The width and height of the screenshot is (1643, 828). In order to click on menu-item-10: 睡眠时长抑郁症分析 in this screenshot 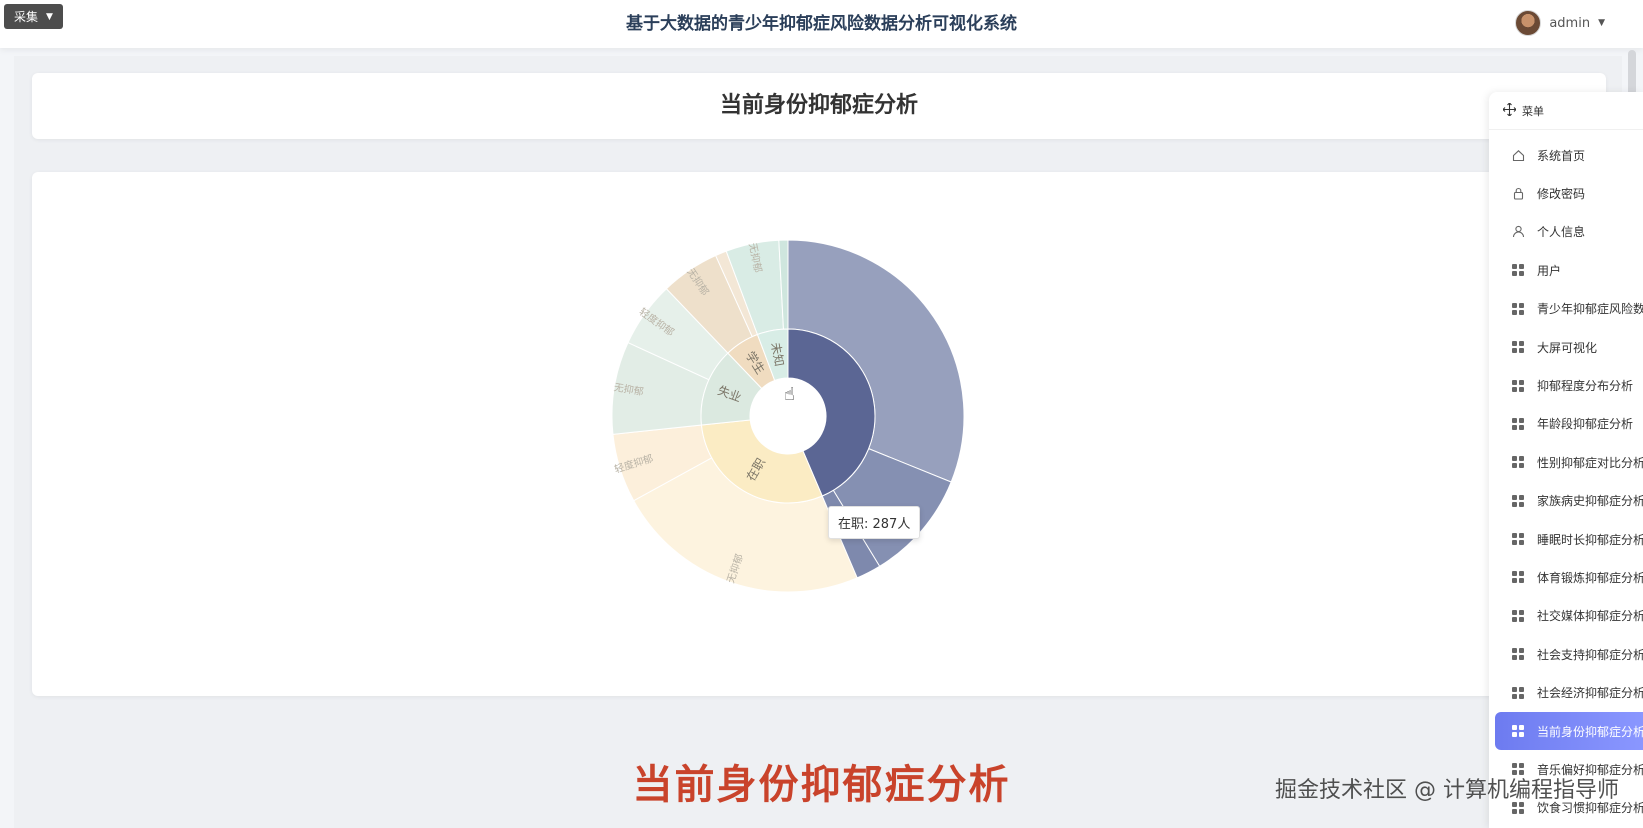, I will do `click(1566, 539)`.